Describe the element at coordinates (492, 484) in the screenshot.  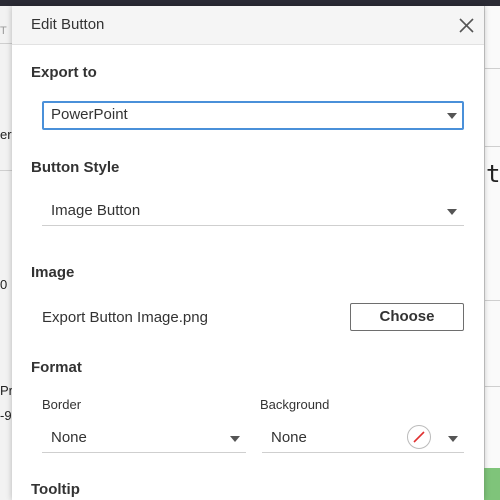
I see `background-accent` at that location.